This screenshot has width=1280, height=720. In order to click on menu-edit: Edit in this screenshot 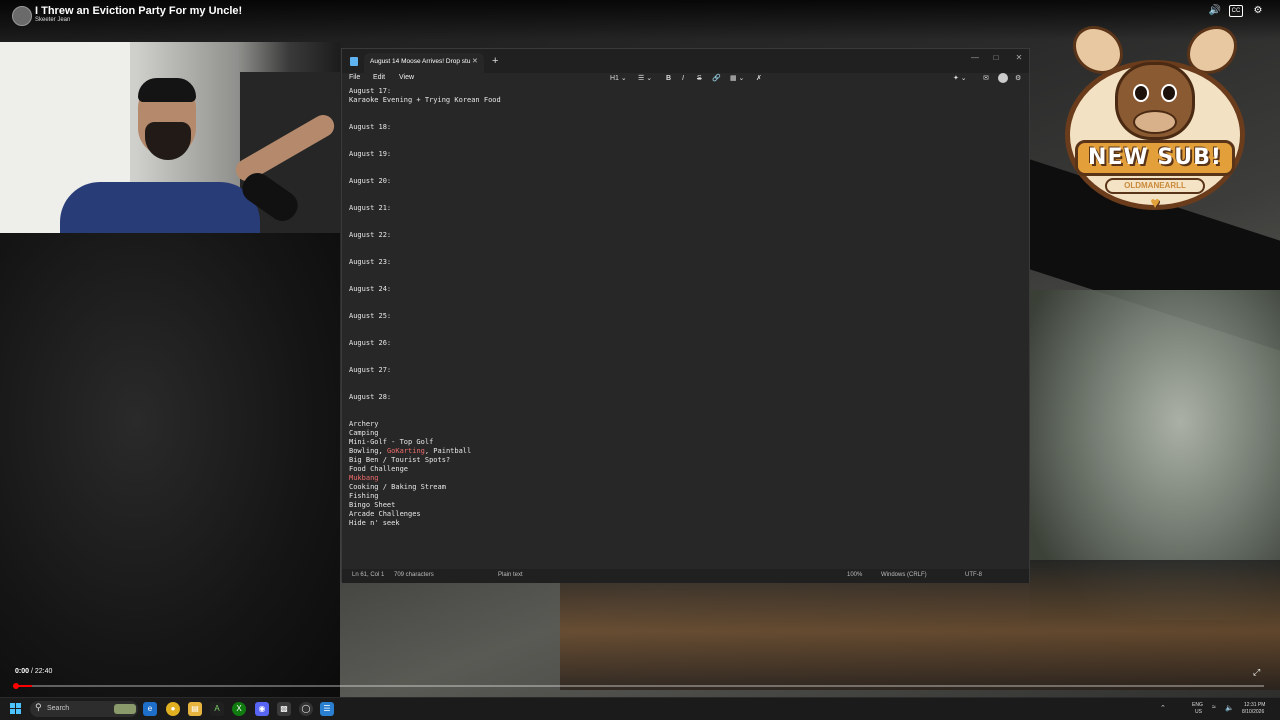, I will do `click(379, 77)`.